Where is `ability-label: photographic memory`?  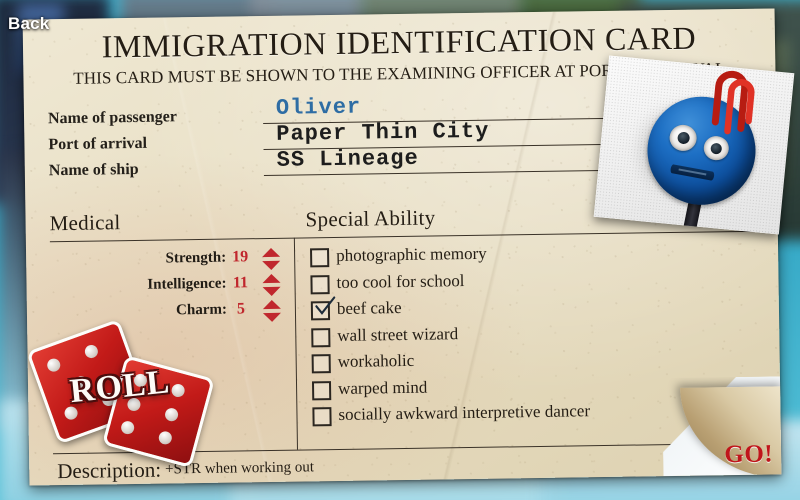 ability-label: photographic memory is located at coordinates (411, 254).